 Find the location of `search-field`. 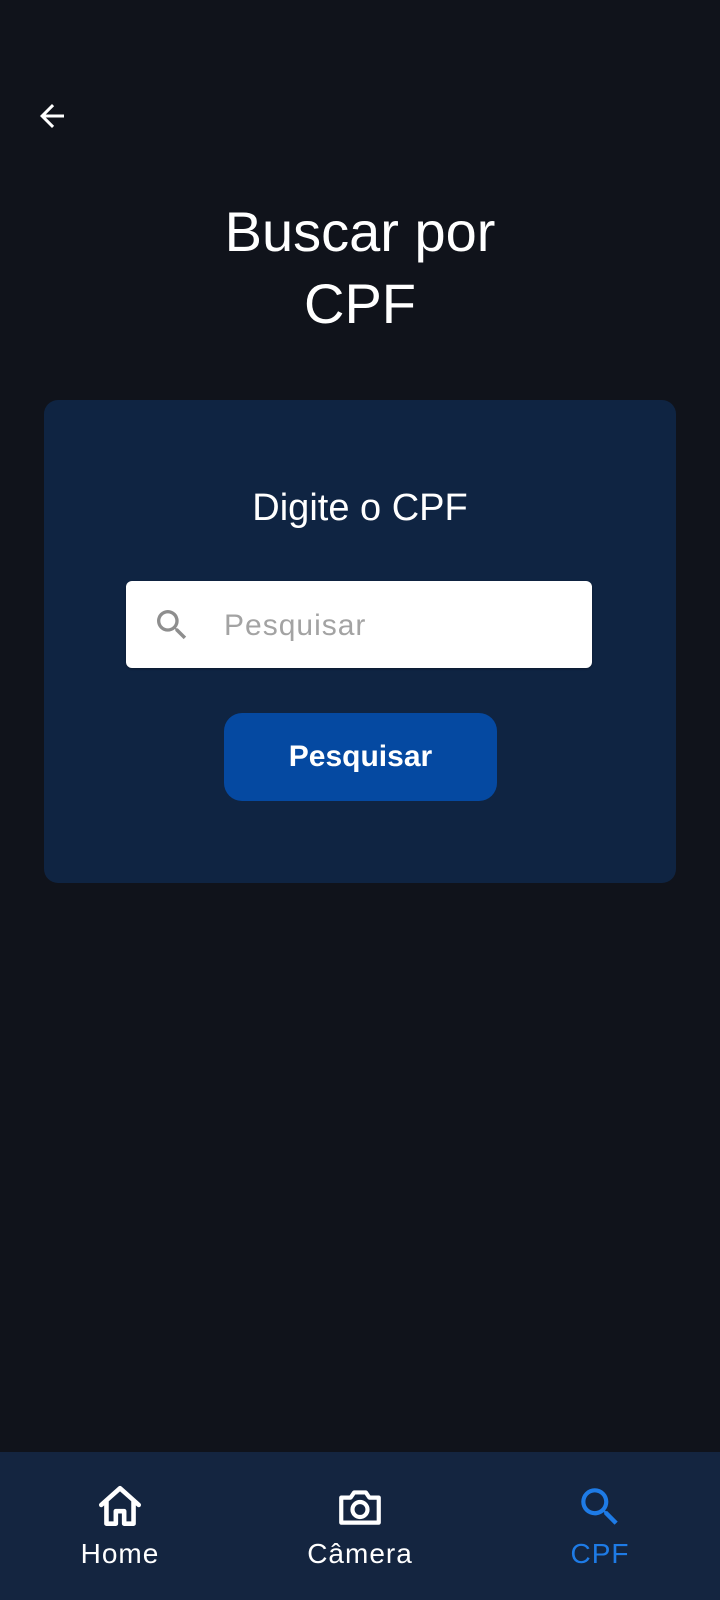

search-field is located at coordinates (359, 625).